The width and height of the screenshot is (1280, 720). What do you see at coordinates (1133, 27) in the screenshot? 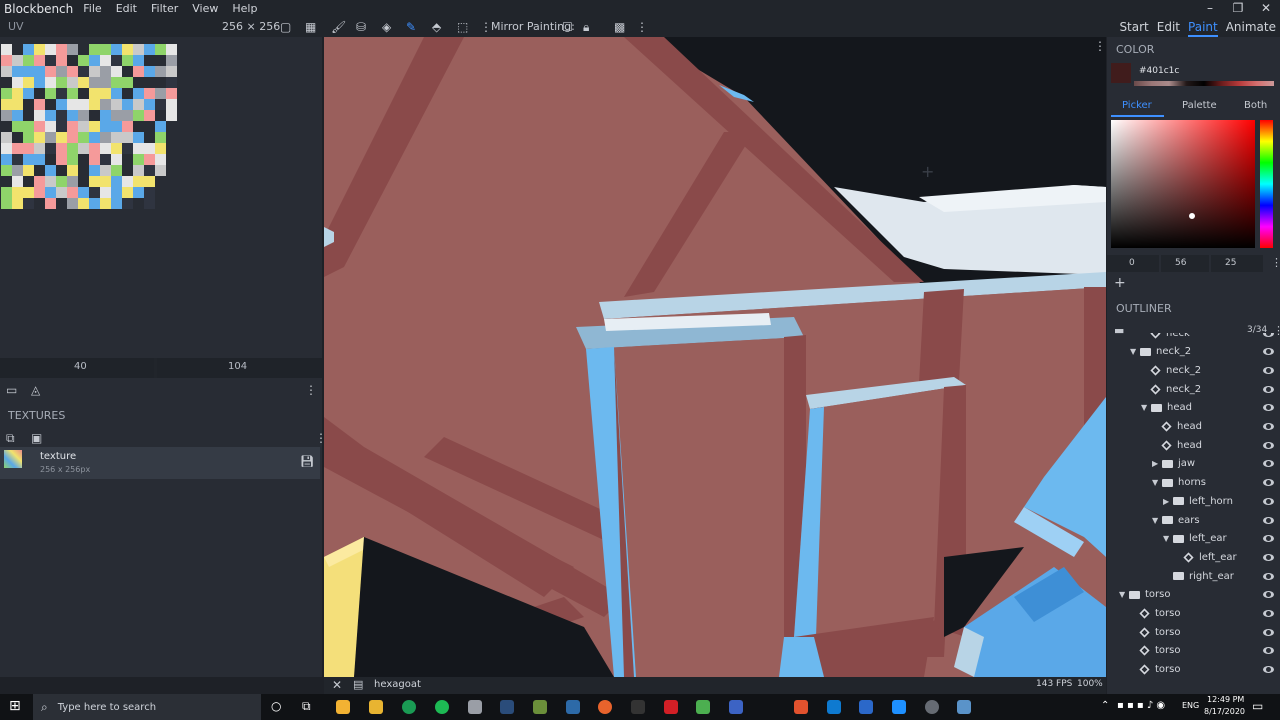
I see `mode-start: Start` at bounding box center [1133, 27].